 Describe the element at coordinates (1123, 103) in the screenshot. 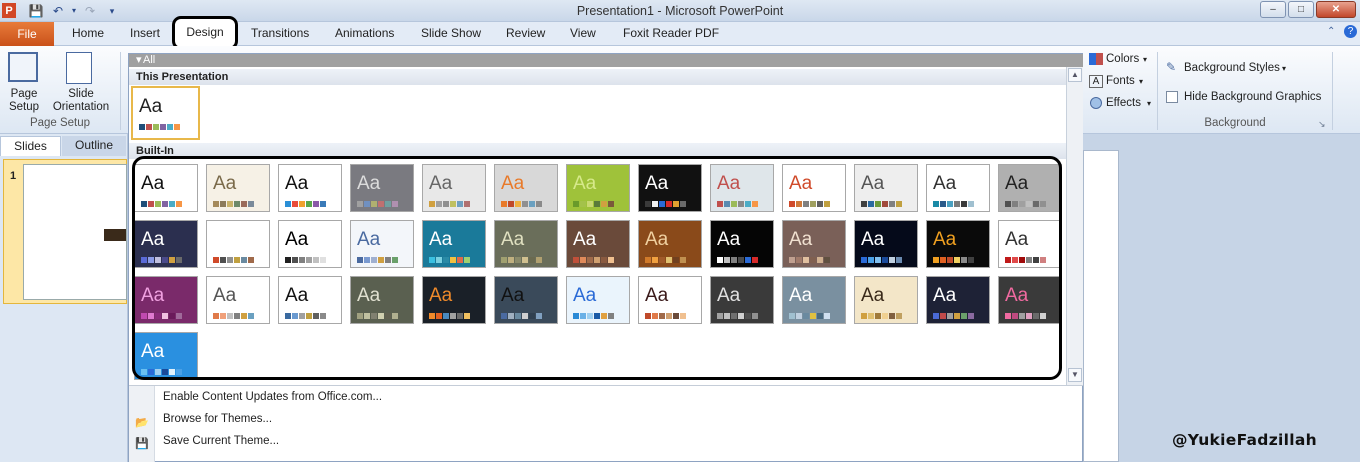

I see `effects-button: Effects` at that location.